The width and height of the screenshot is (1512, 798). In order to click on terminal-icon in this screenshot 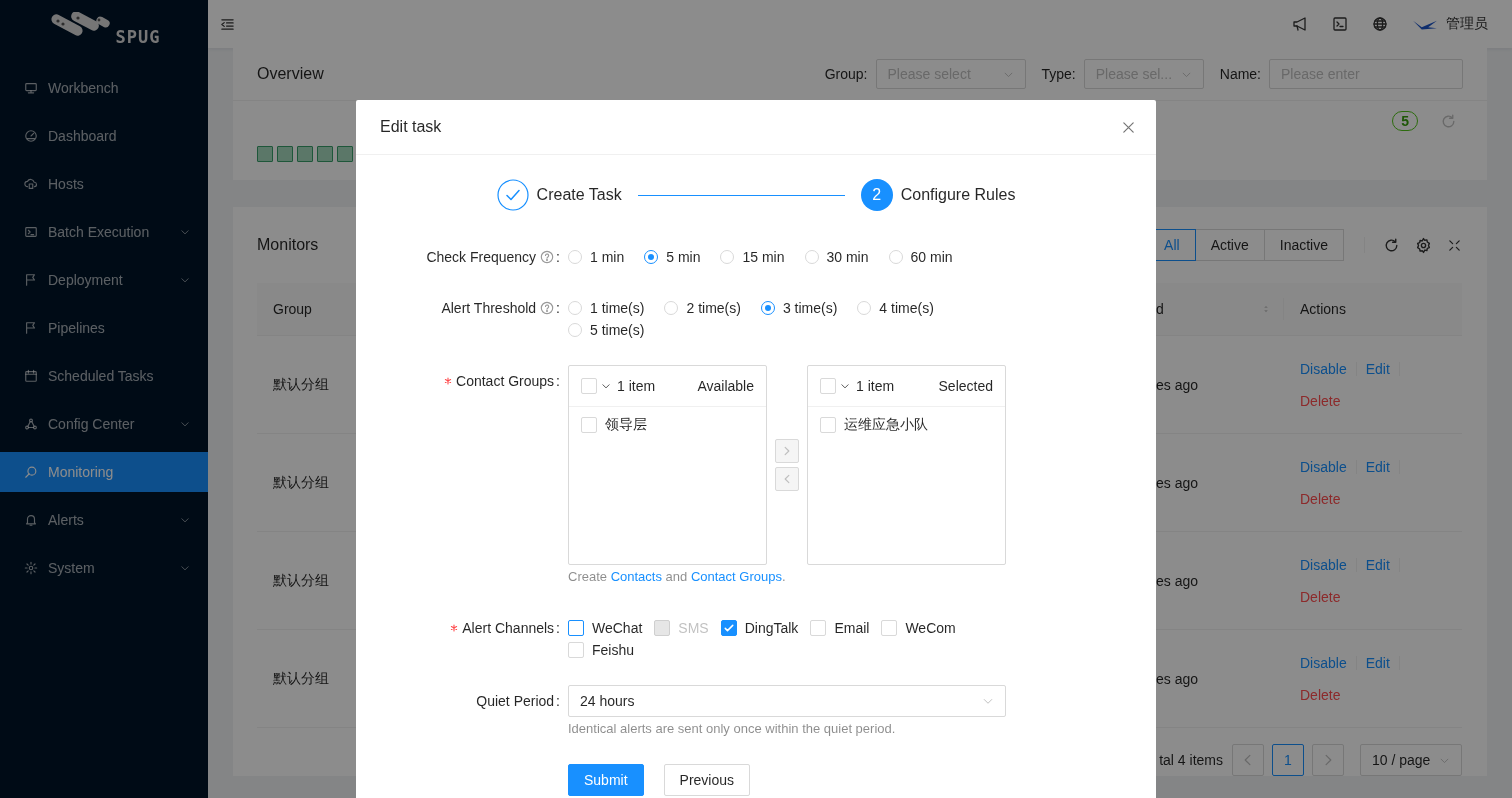, I will do `click(1340, 24)`.